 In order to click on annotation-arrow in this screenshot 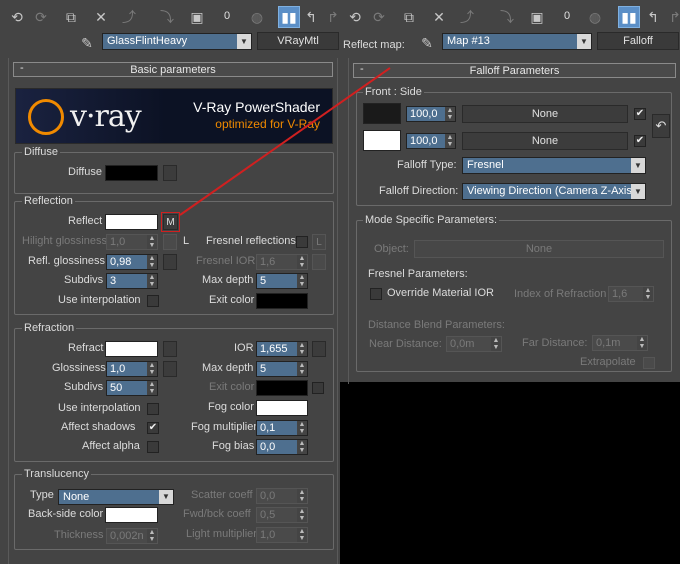, I will do `click(285, 141)`.